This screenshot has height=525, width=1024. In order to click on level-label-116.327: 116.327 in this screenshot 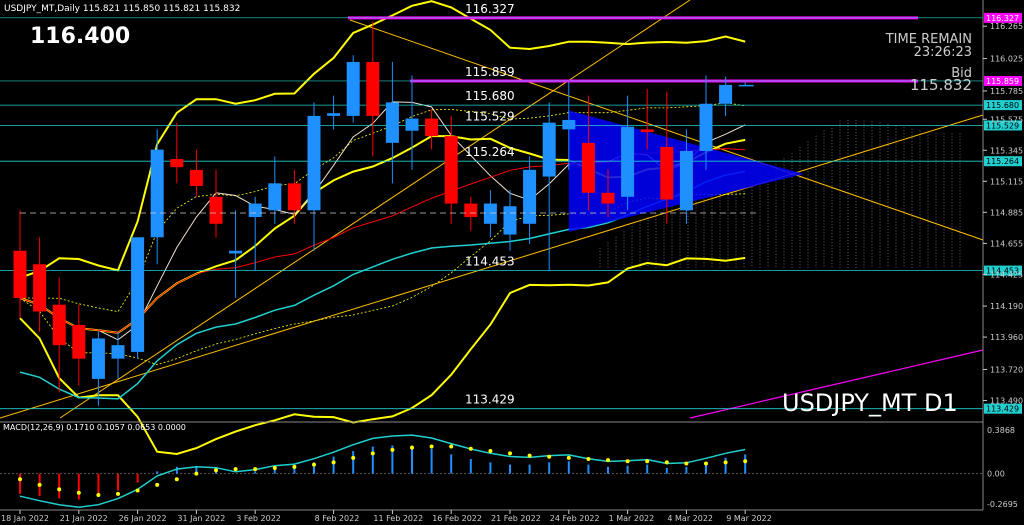, I will do `click(490, 9)`.